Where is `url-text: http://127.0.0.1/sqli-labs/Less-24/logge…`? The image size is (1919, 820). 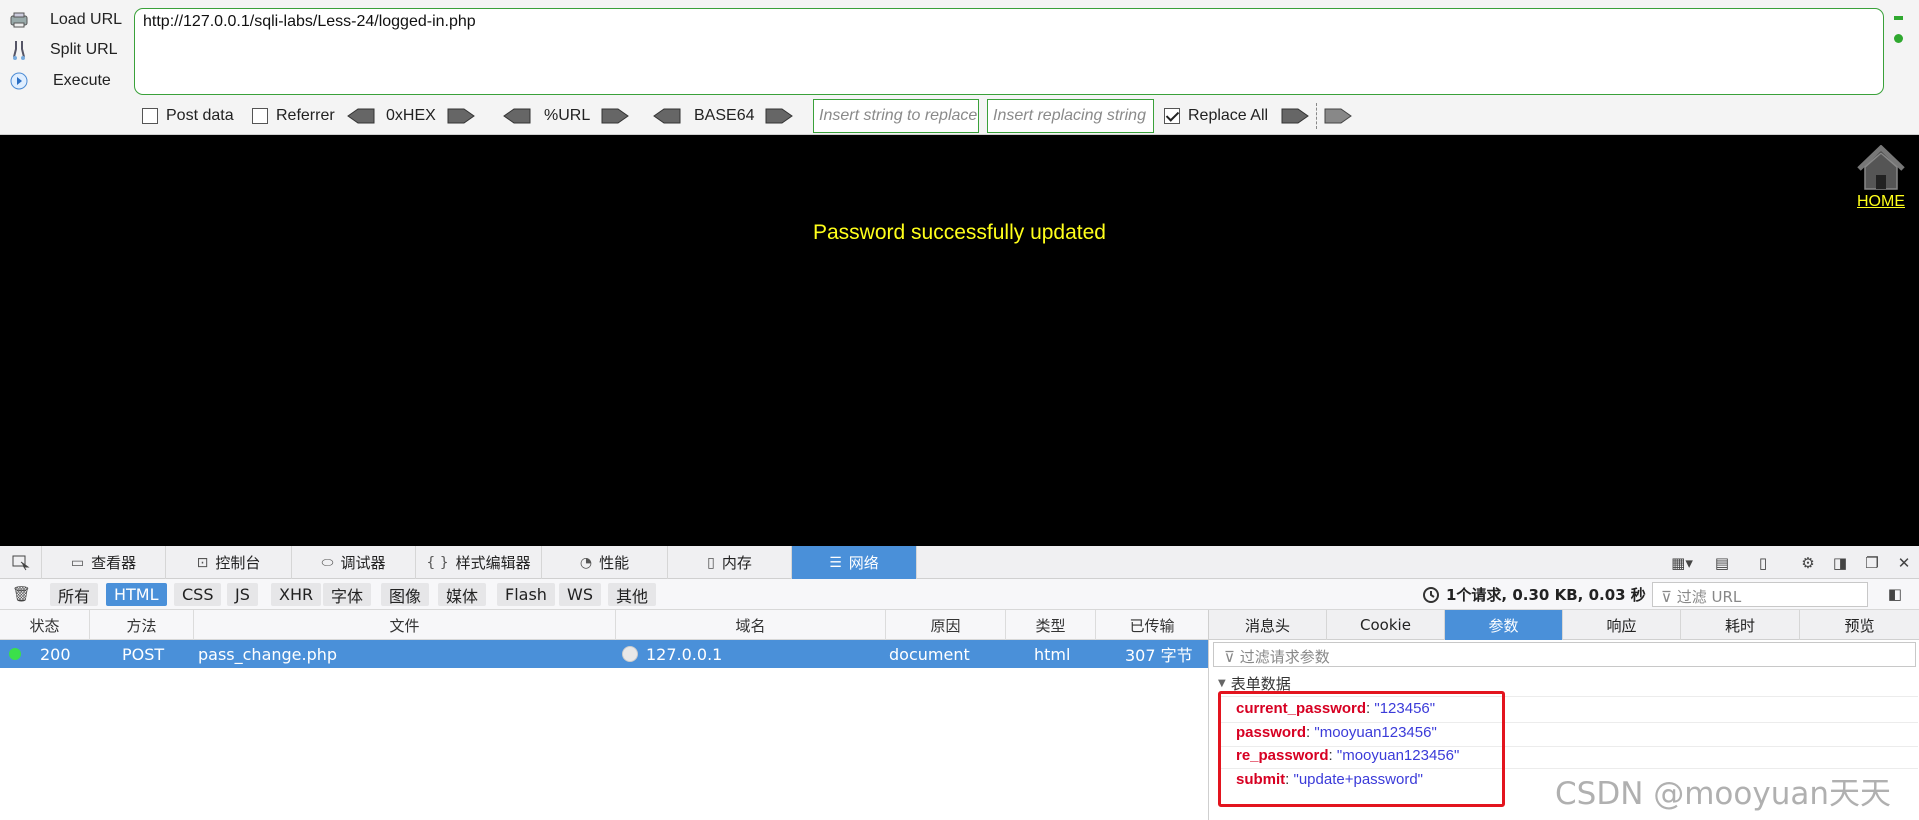
url-text: http://127.0.0.1/sqli-labs/Less-24/logge… is located at coordinates (309, 21).